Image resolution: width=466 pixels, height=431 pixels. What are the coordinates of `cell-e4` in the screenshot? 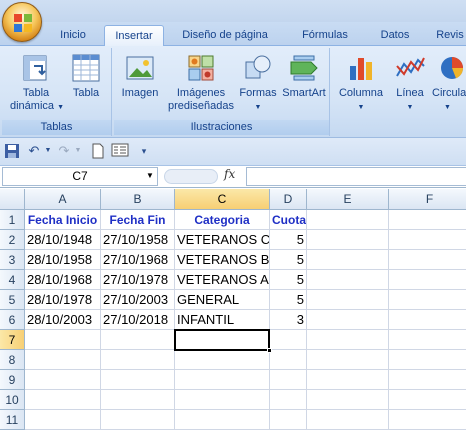 It's located at (348, 280).